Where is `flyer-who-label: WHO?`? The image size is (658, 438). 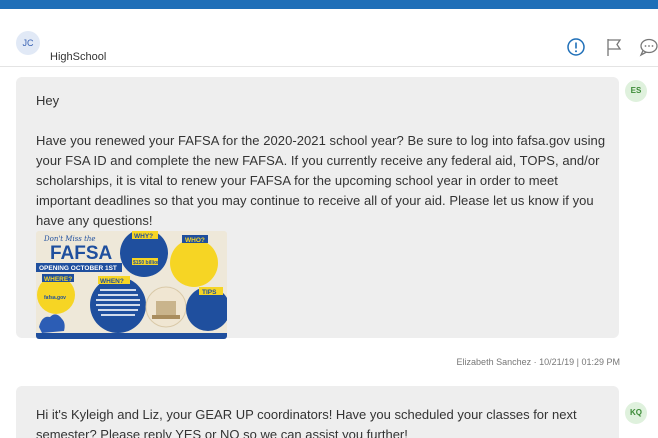 flyer-who-label: WHO? is located at coordinates (195, 240).